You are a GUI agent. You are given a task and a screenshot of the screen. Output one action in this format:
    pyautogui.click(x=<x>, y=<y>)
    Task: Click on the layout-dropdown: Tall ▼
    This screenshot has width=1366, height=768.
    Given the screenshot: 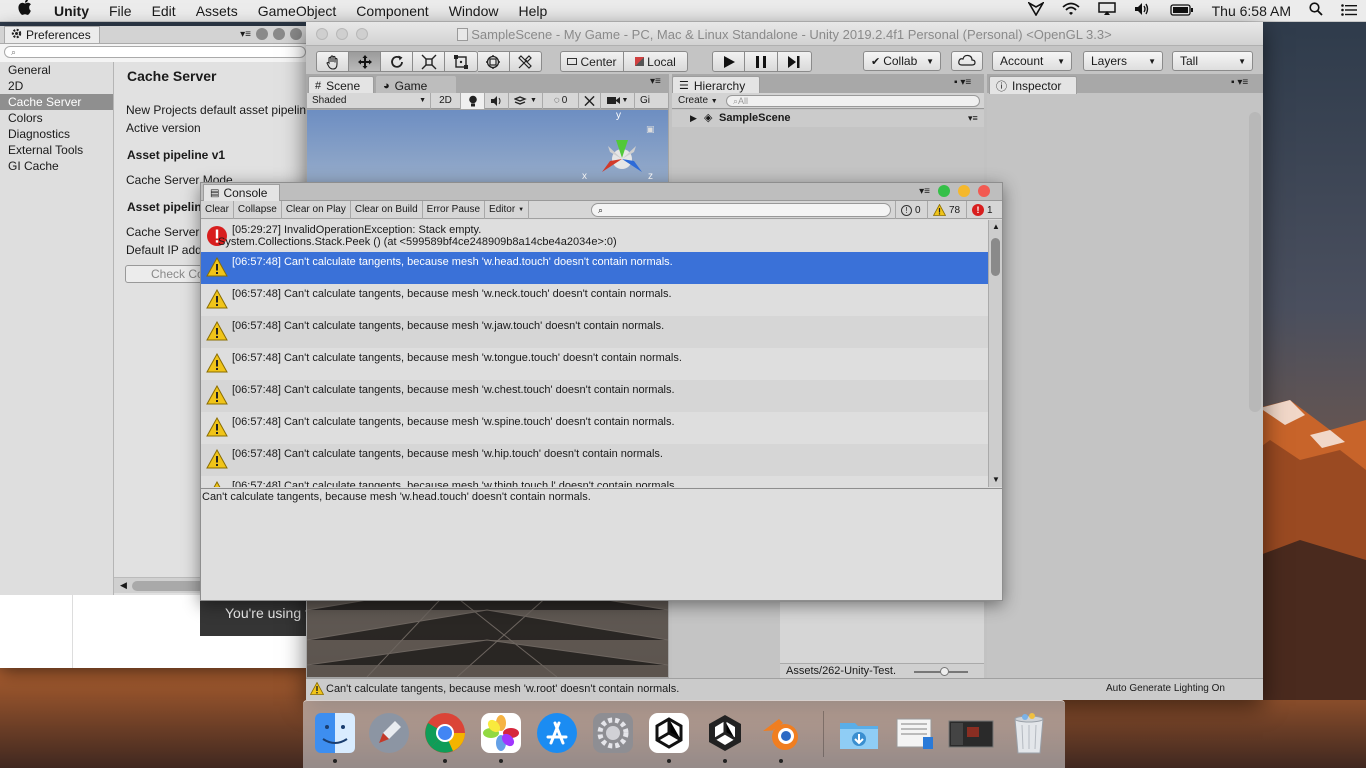 What is the action you would take?
    pyautogui.click(x=1212, y=61)
    